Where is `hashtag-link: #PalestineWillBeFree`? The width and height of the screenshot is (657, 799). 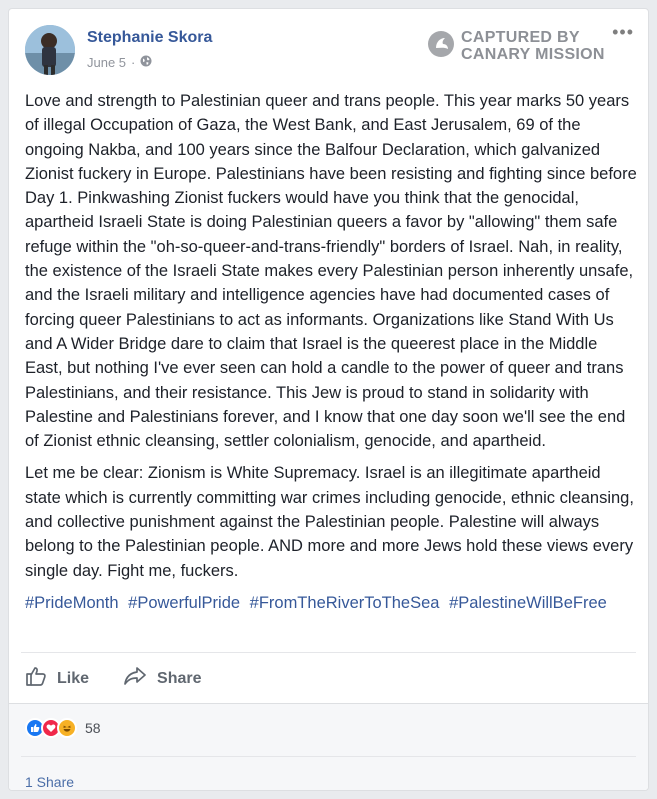
hashtag-link: #PalestineWillBeFree is located at coordinates (528, 603).